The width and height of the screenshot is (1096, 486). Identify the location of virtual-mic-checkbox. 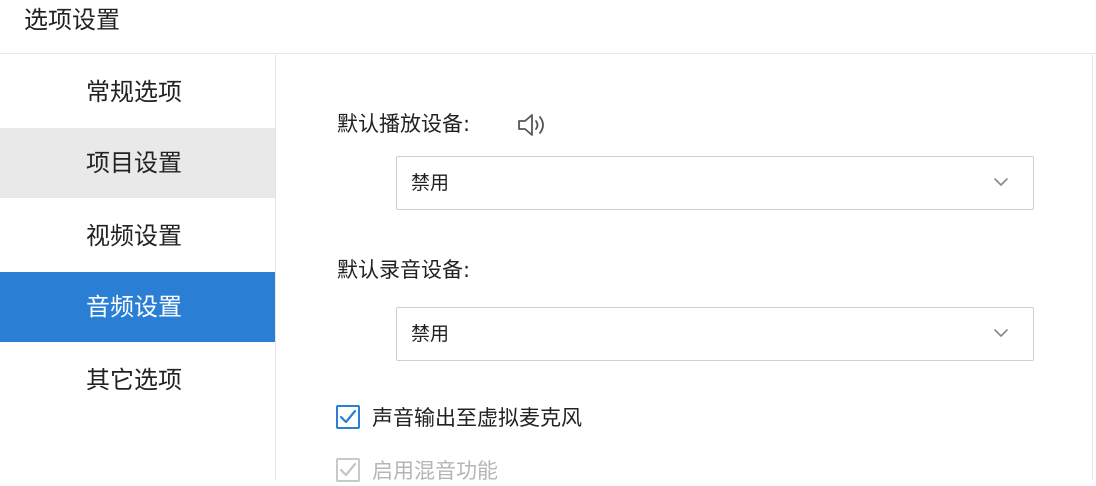
(348, 417).